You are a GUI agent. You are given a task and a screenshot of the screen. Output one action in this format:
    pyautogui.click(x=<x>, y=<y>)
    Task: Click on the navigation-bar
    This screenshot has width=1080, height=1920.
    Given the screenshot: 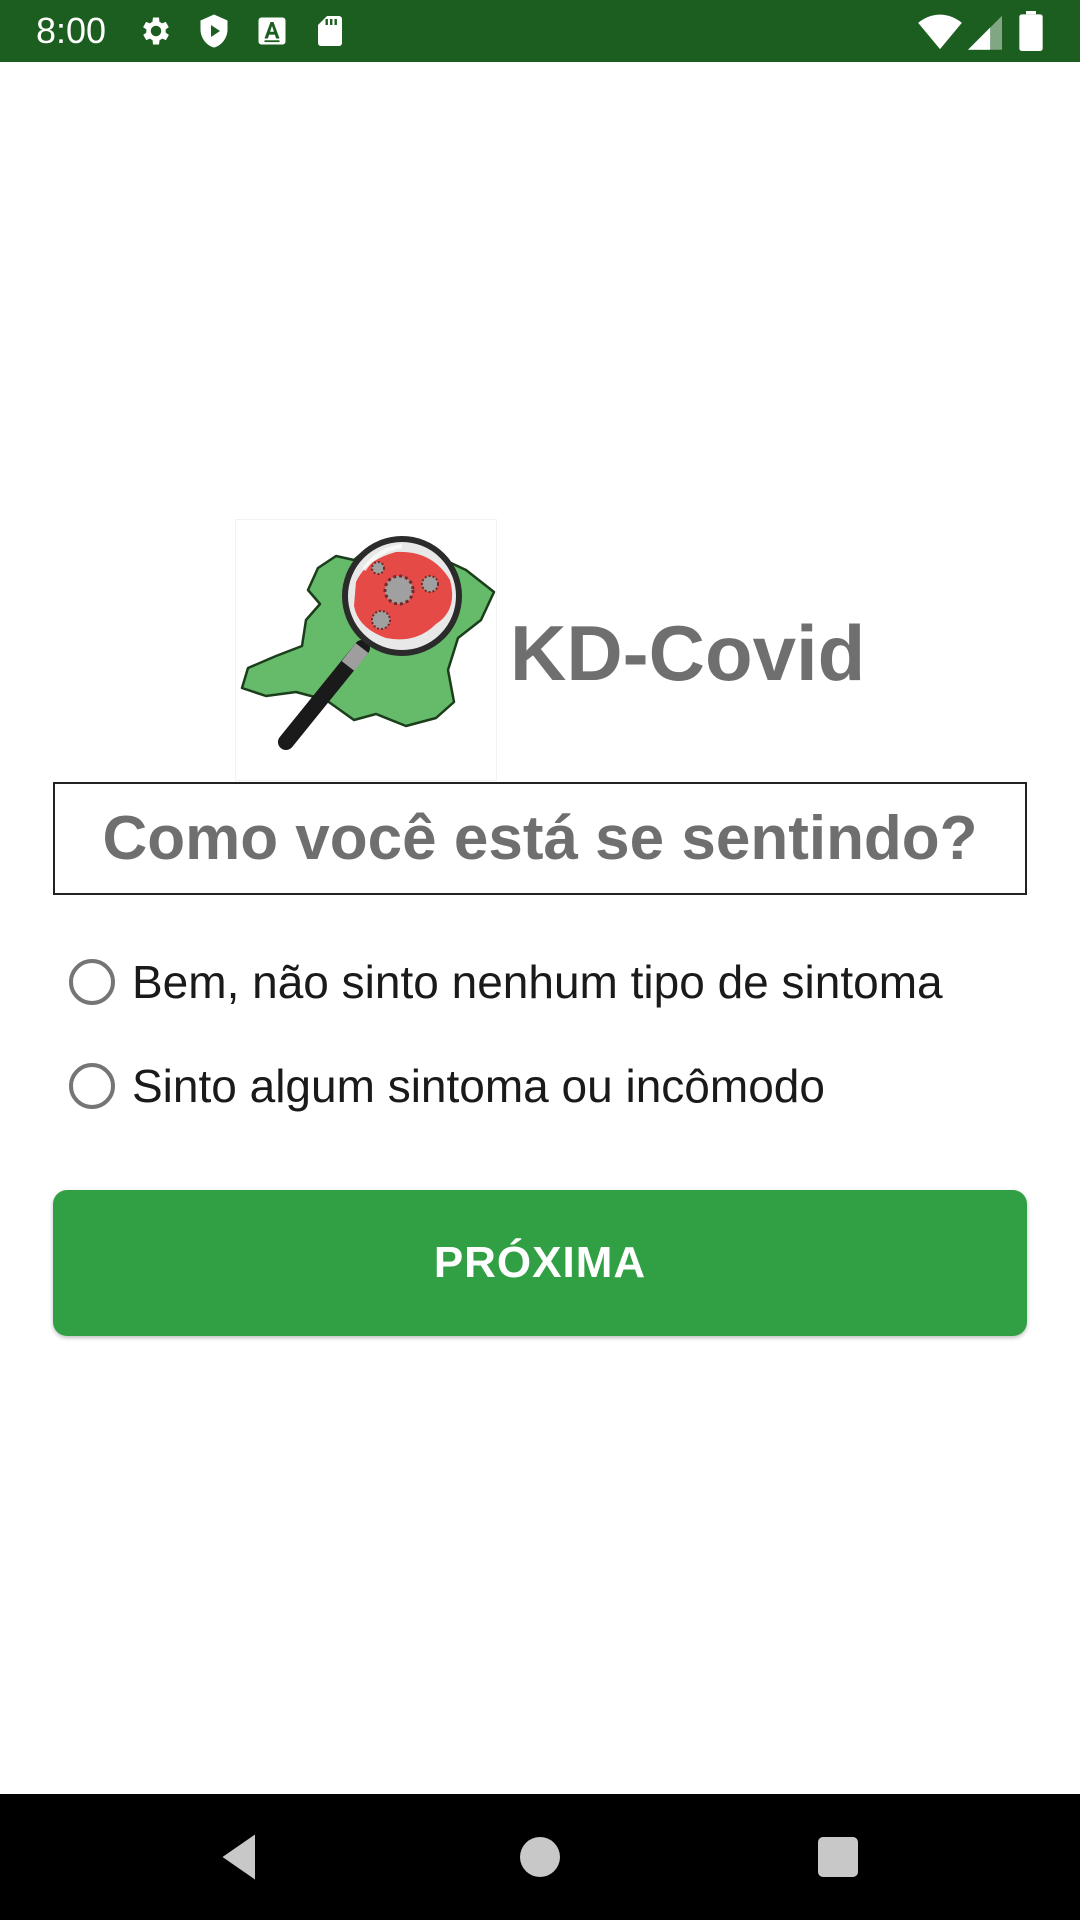 What is the action you would take?
    pyautogui.click(x=540, y=1857)
    